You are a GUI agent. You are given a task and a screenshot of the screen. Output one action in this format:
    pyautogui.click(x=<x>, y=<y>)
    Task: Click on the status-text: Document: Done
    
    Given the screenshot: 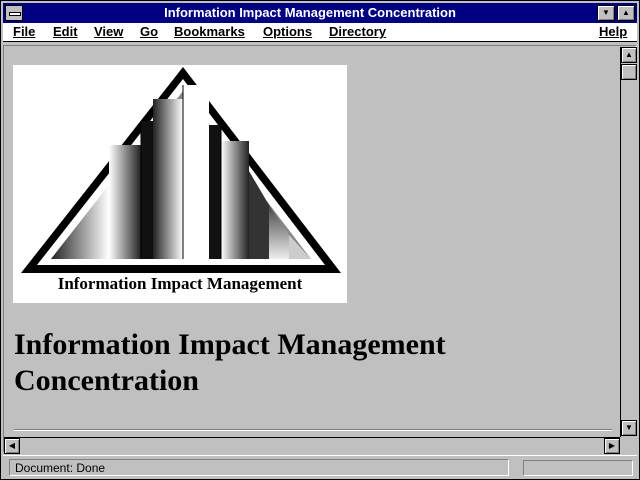 What is the action you would take?
    pyautogui.click(x=259, y=467)
    